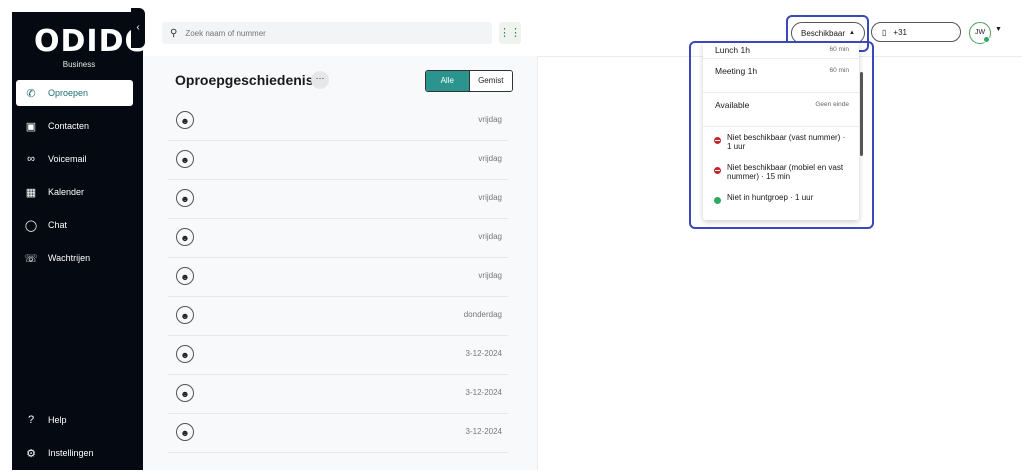  I want to click on search-input, so click(330, 33).